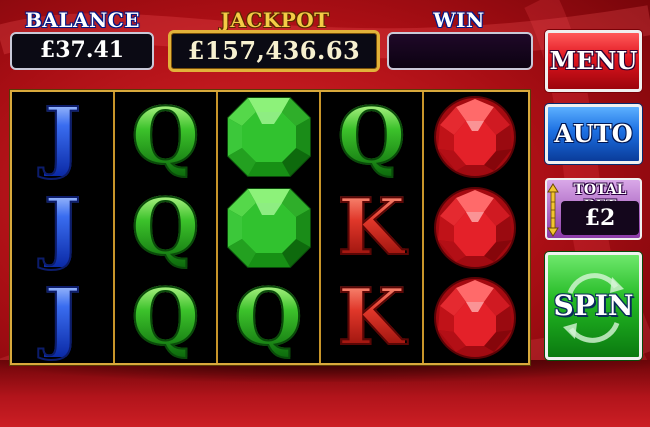 The height and width of the screenshot is (427, 650). I want to click on reel-3: Q, so click(269, 227).